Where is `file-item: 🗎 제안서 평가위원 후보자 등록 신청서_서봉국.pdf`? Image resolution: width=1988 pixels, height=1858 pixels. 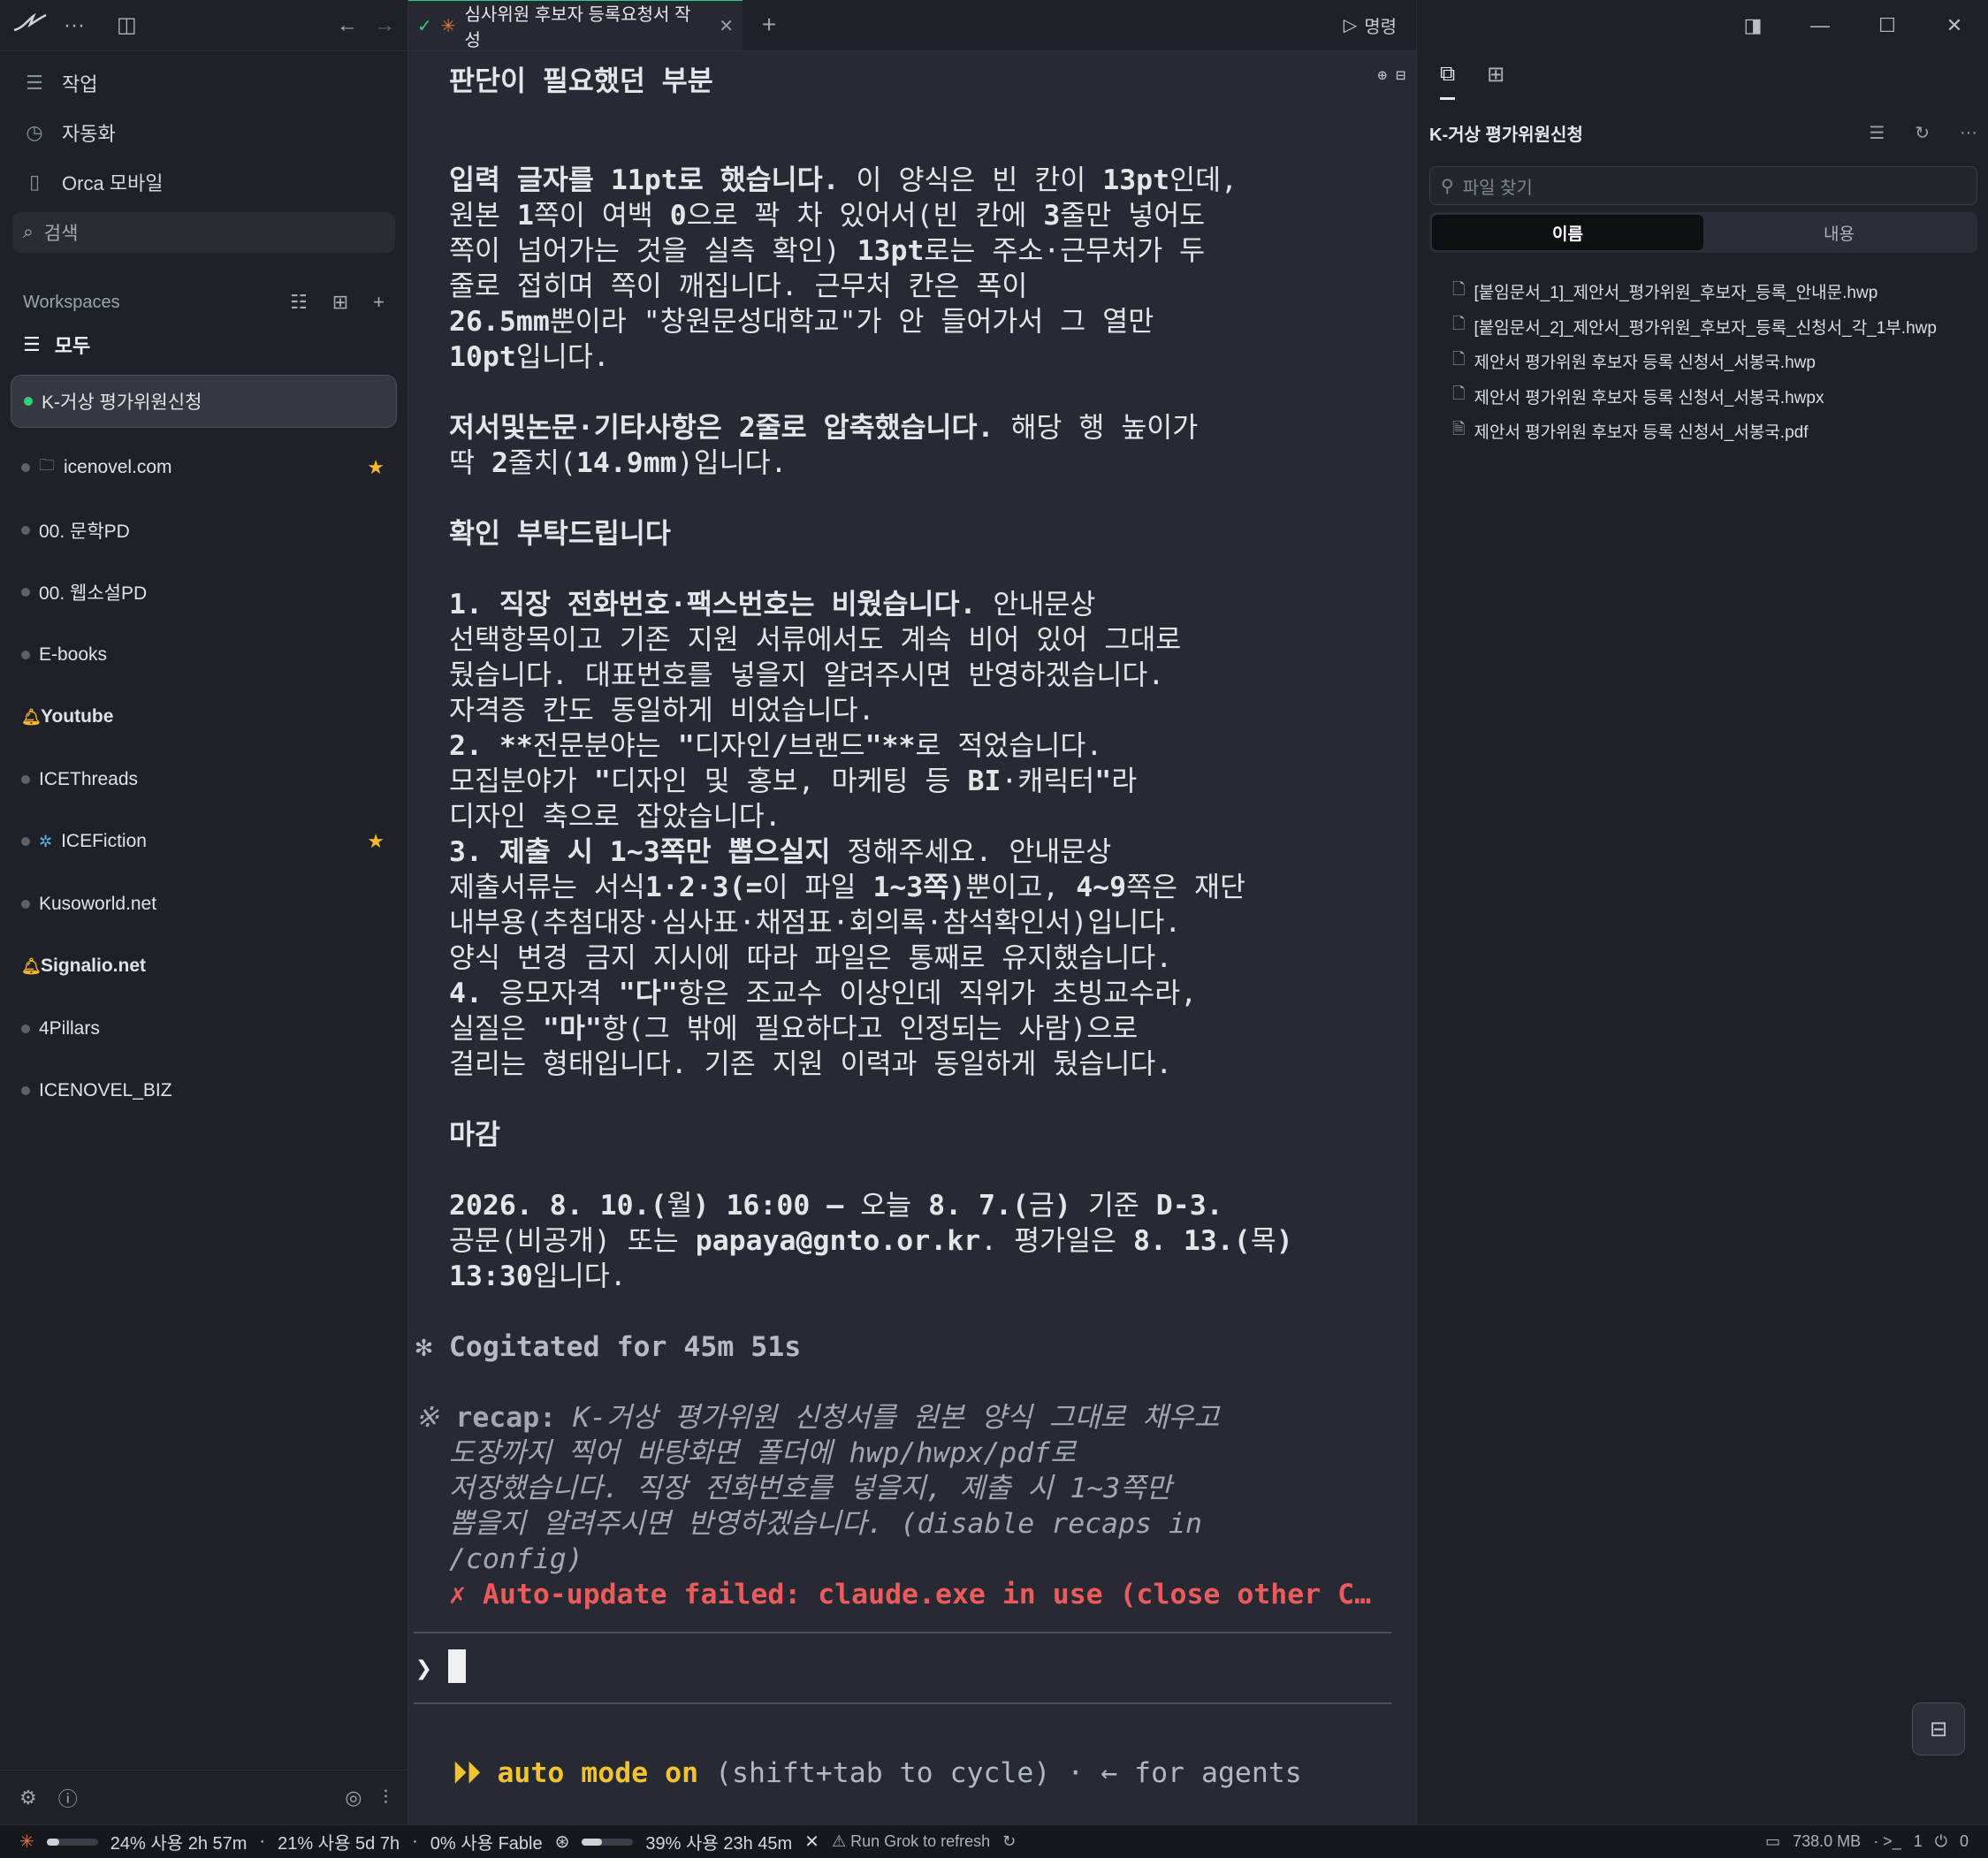
file-item: 🗎 제안서 평가위원 후보자 등록 신청서_서봉국.pdf is located at coordinates (1694, 431).